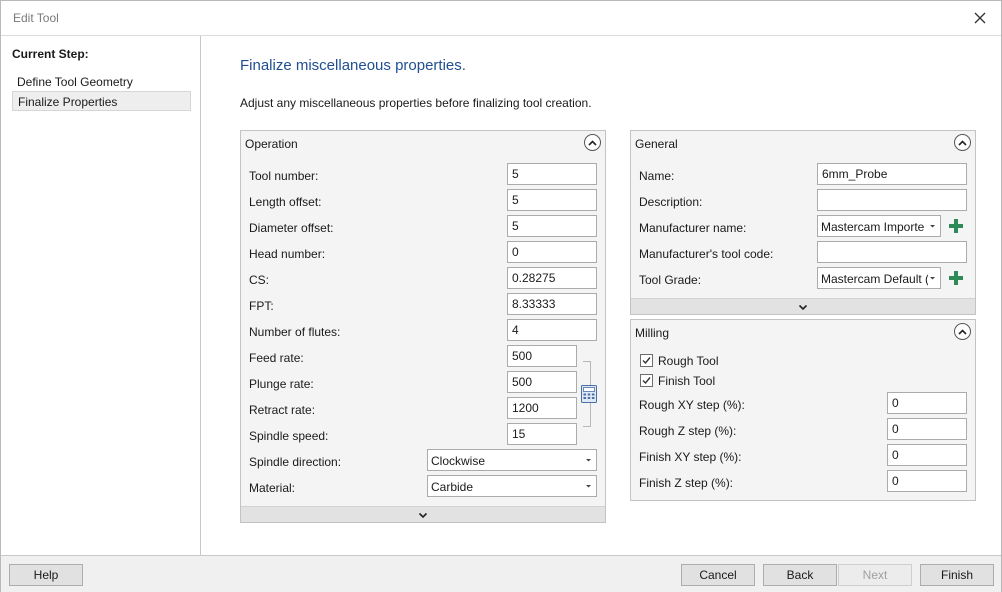 The height and width of the screenshot is (592, 1002). What do you see at coordinates (36, 18) in the screenshot?
I see `window-title: Edit Tool` at bounding box center [36, 18].